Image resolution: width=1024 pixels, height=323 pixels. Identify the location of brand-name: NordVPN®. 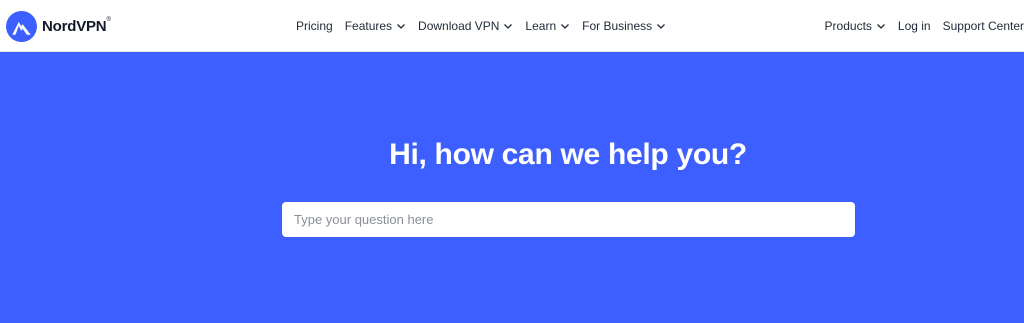
(76, 26).